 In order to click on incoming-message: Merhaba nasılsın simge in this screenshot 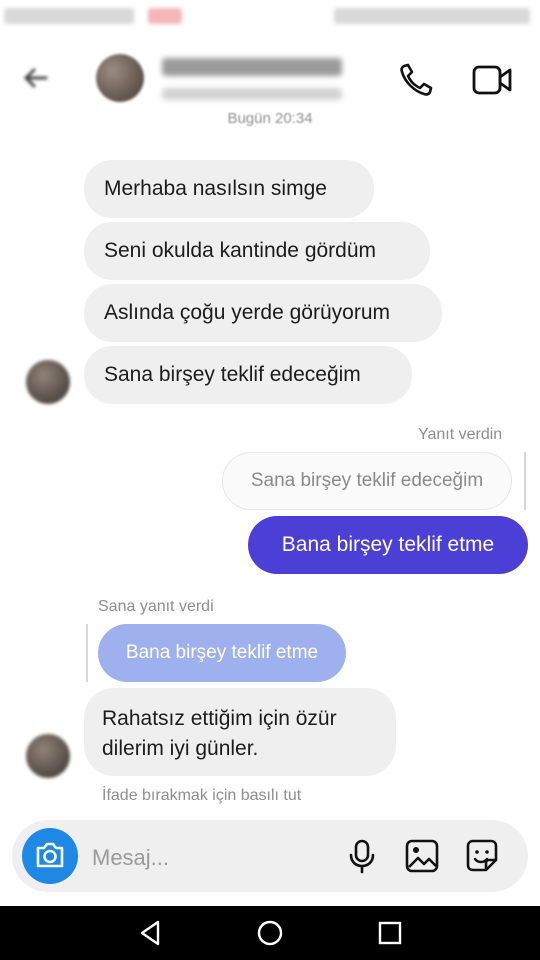, I will do `click(229, 189)`.